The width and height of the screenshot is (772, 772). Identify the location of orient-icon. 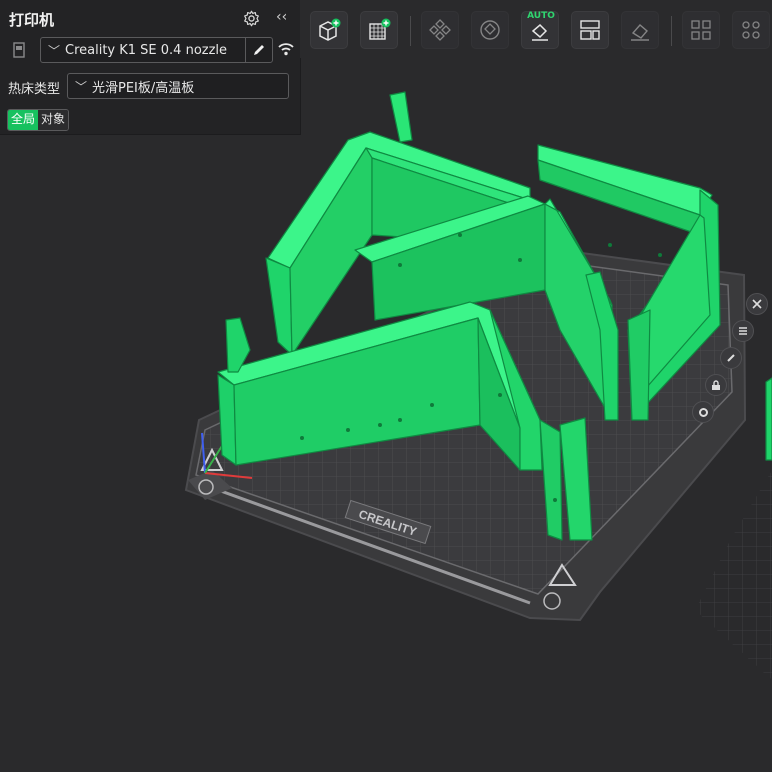
(490, 30).